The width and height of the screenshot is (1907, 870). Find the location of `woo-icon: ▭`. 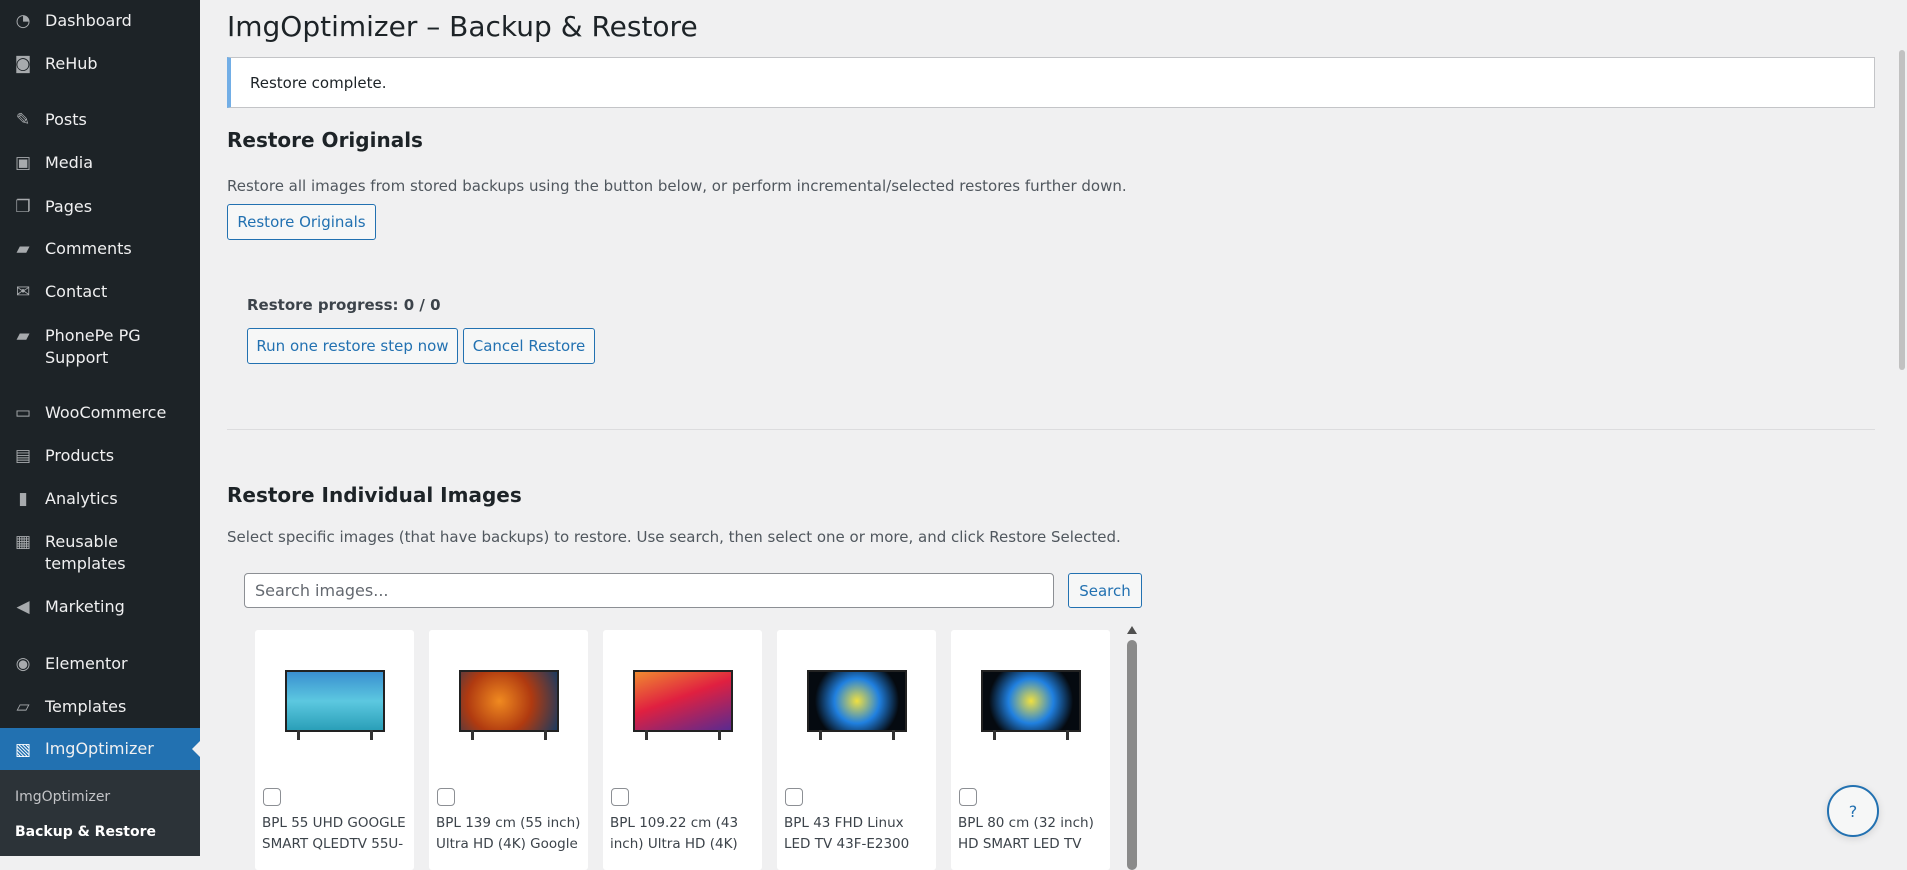

woo-icon: ▭ is located at coordinates (23, 413).